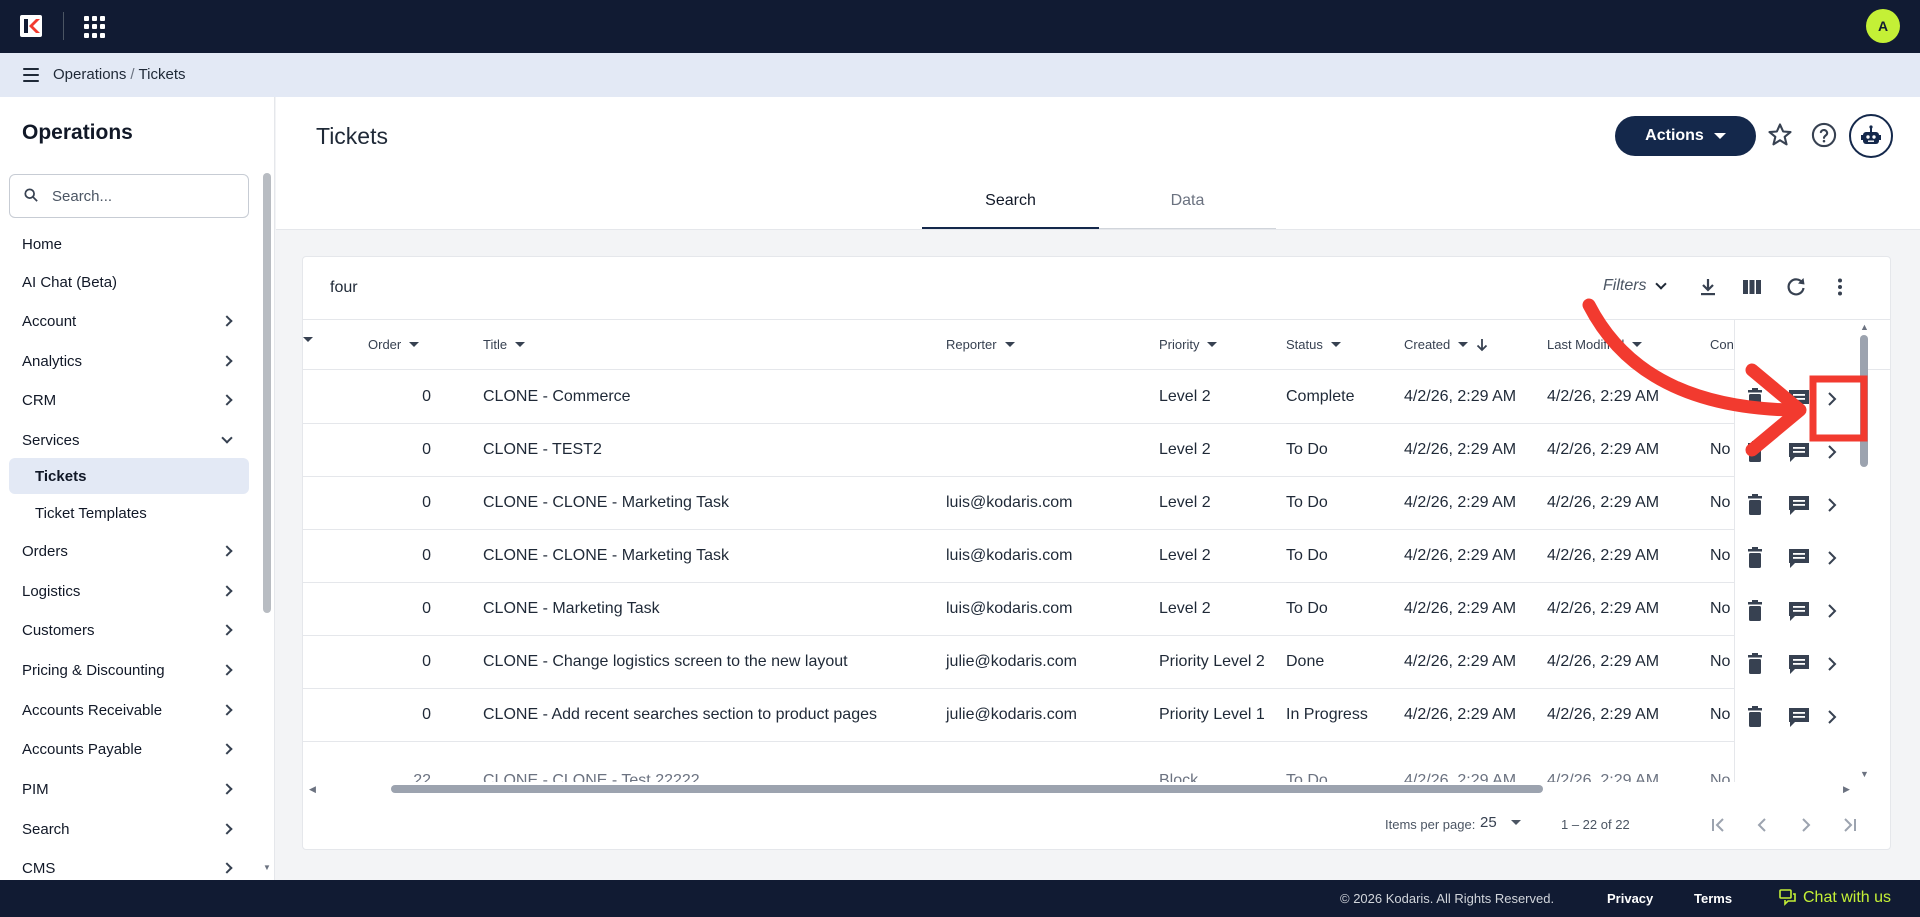 Image resolution: width=1920 pixels, height=917 pixels. I want to click on sidebar-item-accounts-receivable: Accounts Receivable, so click(129, 710).